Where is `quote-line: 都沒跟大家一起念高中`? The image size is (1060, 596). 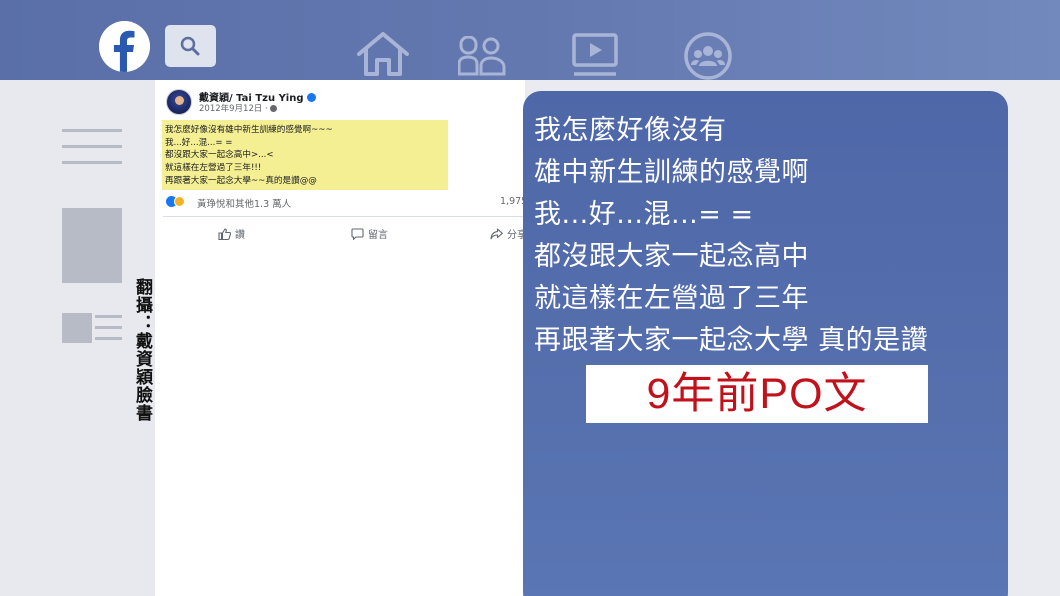 quote-line: 都沒跟大家一起念高中 is located at coordinates (671, 256).